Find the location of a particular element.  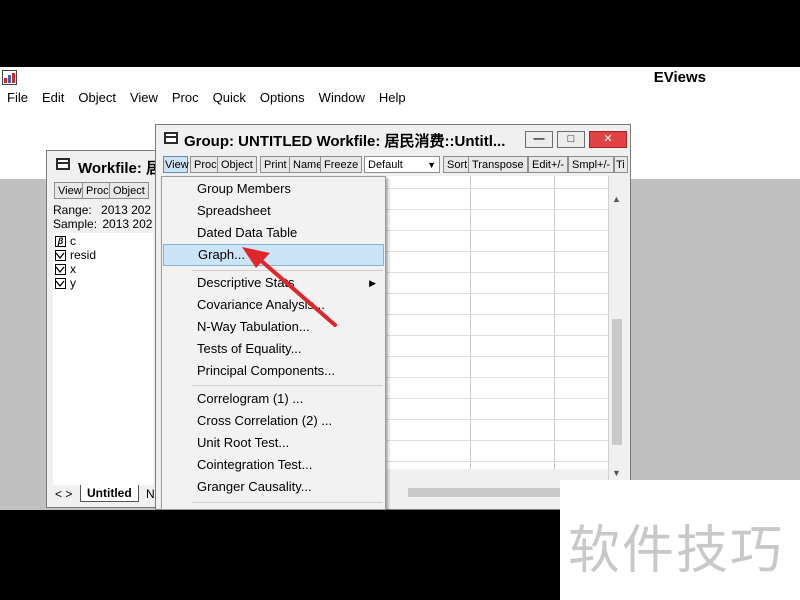

sample-label: Sample: is located at coordinates (75, 224).